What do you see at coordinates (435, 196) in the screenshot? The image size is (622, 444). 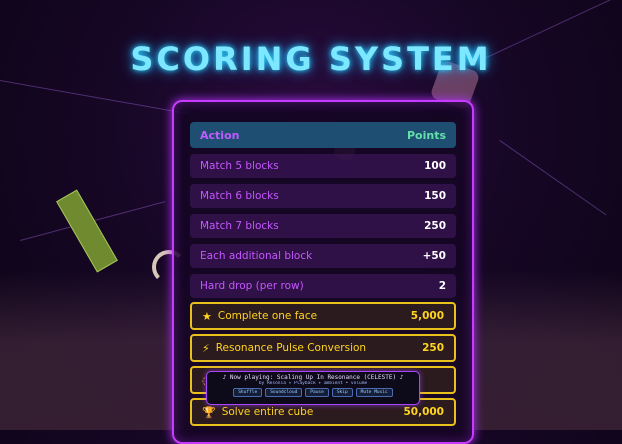 I see `row-value: 150` at bounding box center [435, 196].